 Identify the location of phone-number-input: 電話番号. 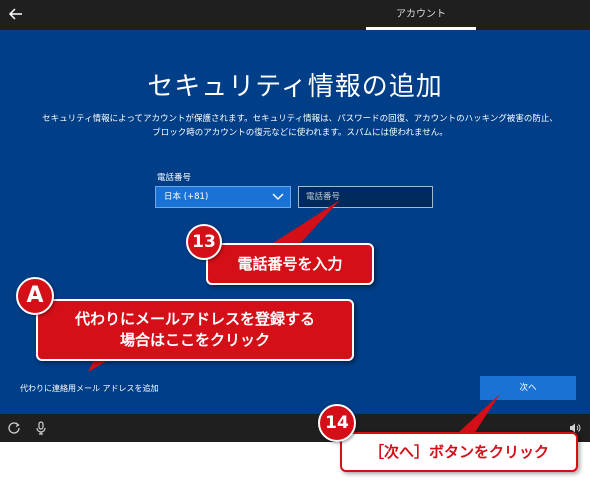
(365, 197).